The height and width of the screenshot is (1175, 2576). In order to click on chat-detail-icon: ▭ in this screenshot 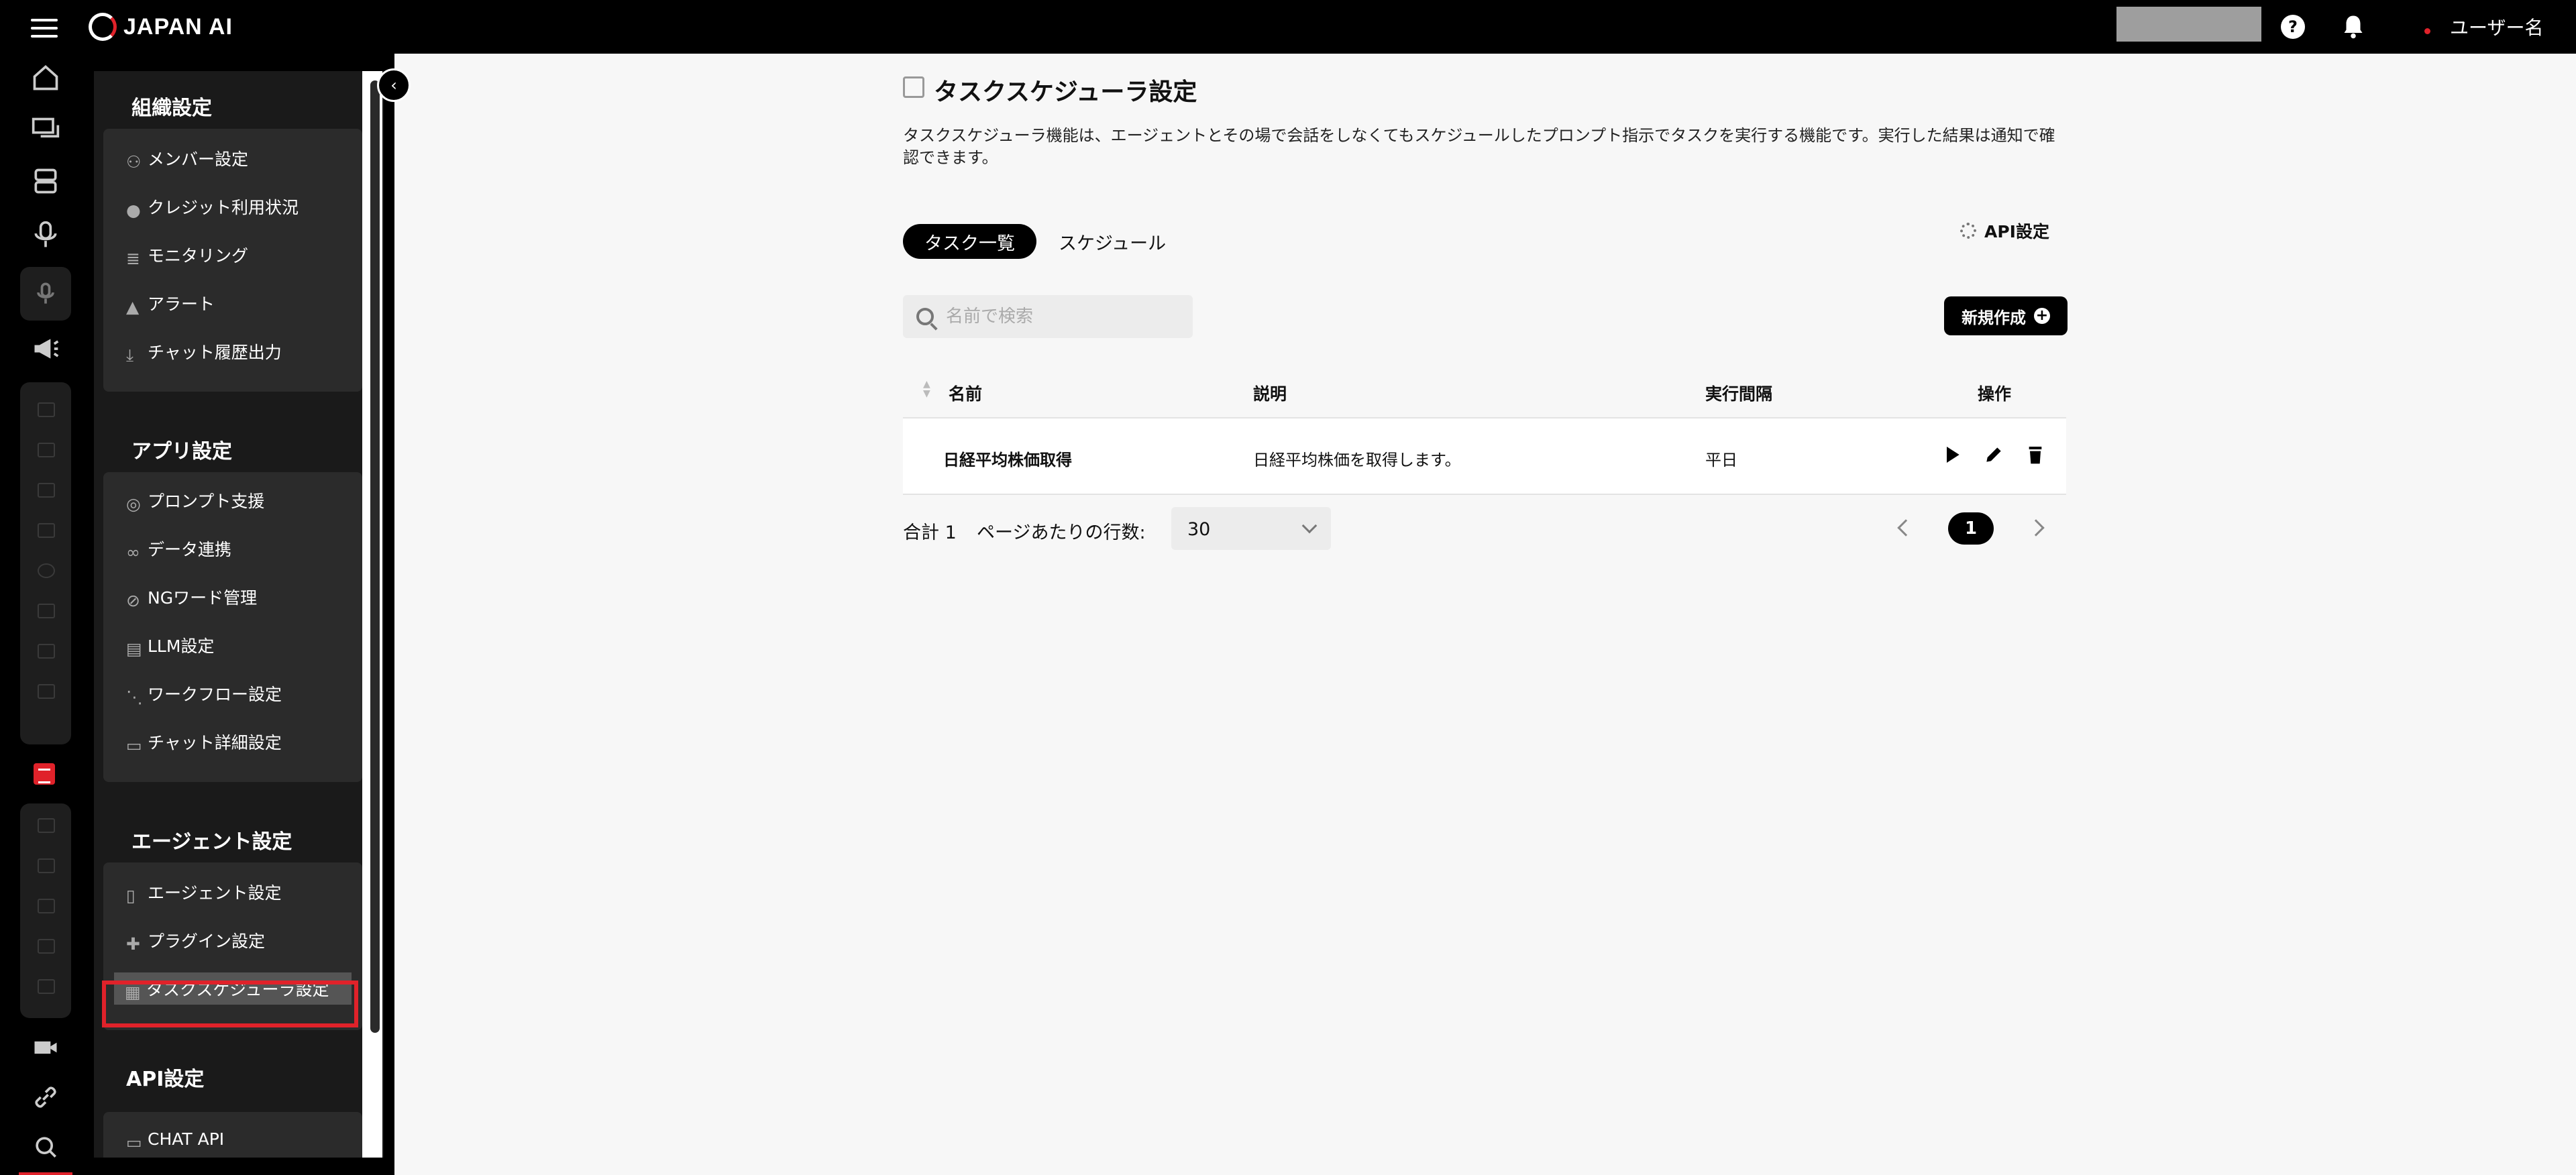, I will do `click(134, 745)`.